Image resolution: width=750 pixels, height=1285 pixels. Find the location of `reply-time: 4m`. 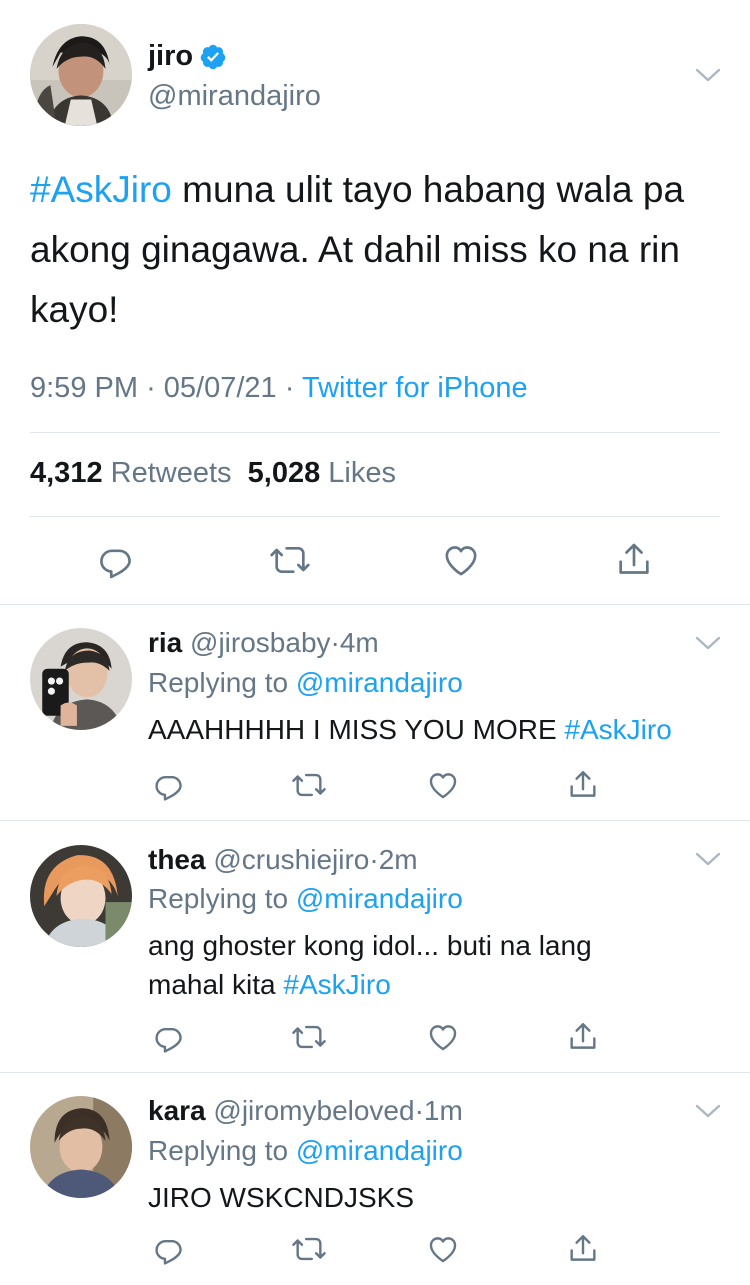

reply-time: 4m is located at coordinates (359, 642).